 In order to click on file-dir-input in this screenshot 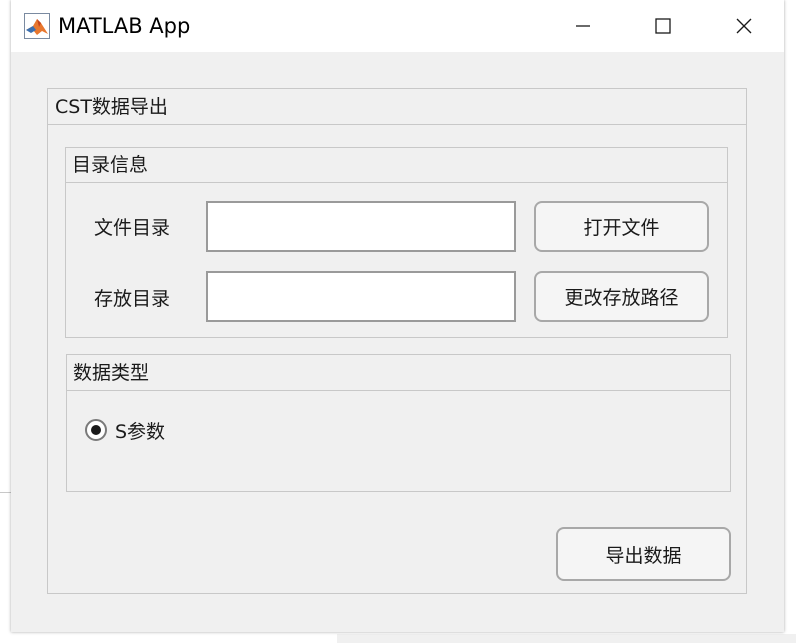, I will do `click(361, 226)`.